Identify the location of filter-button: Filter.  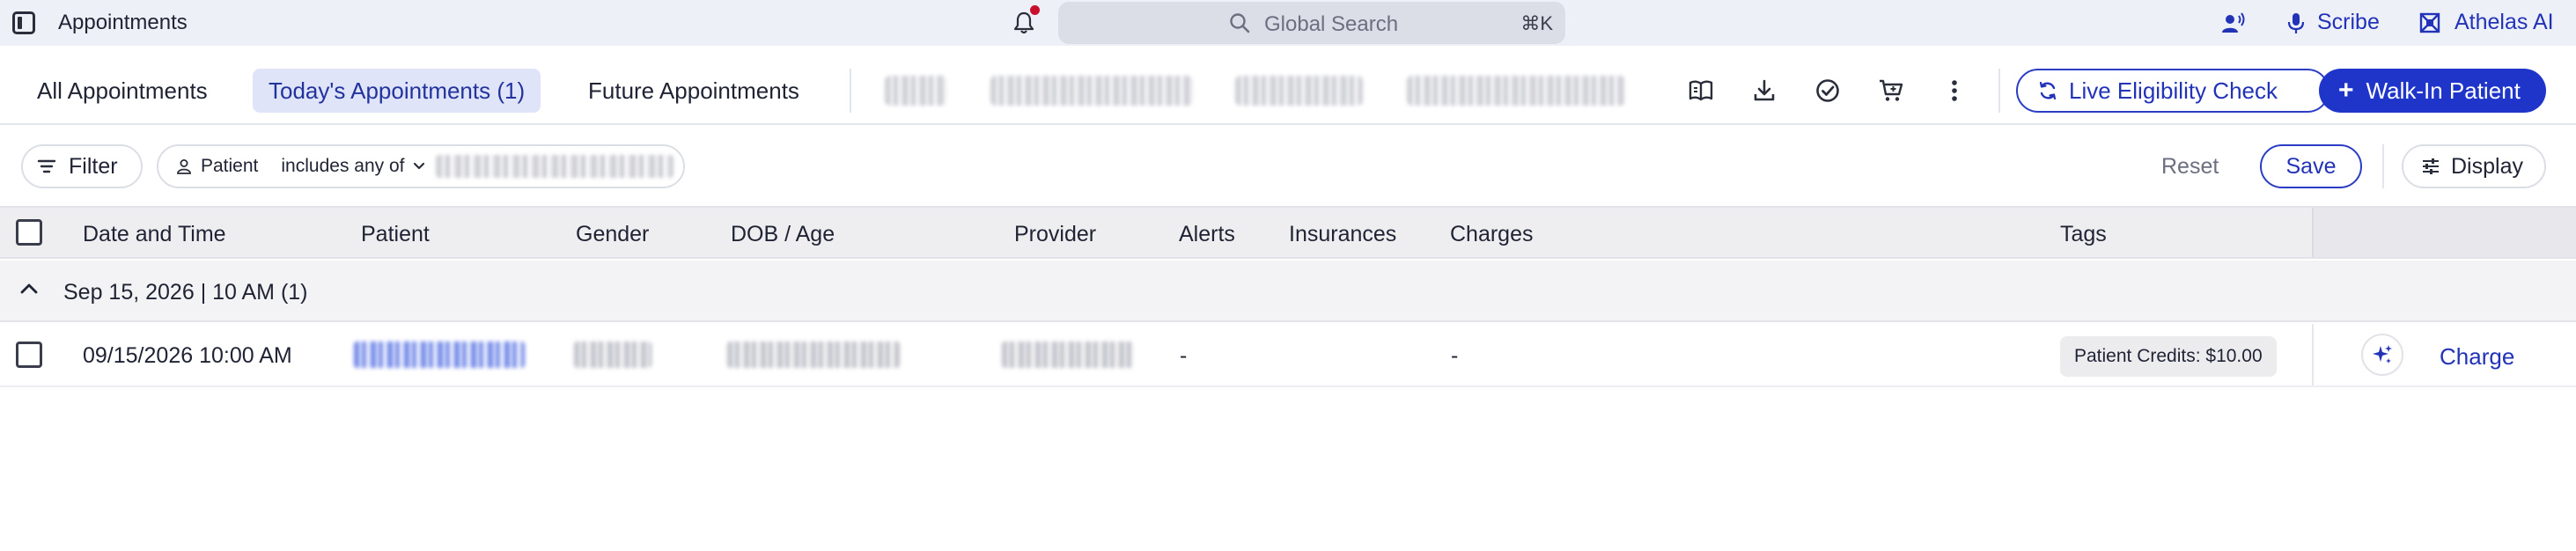
(82, 166).